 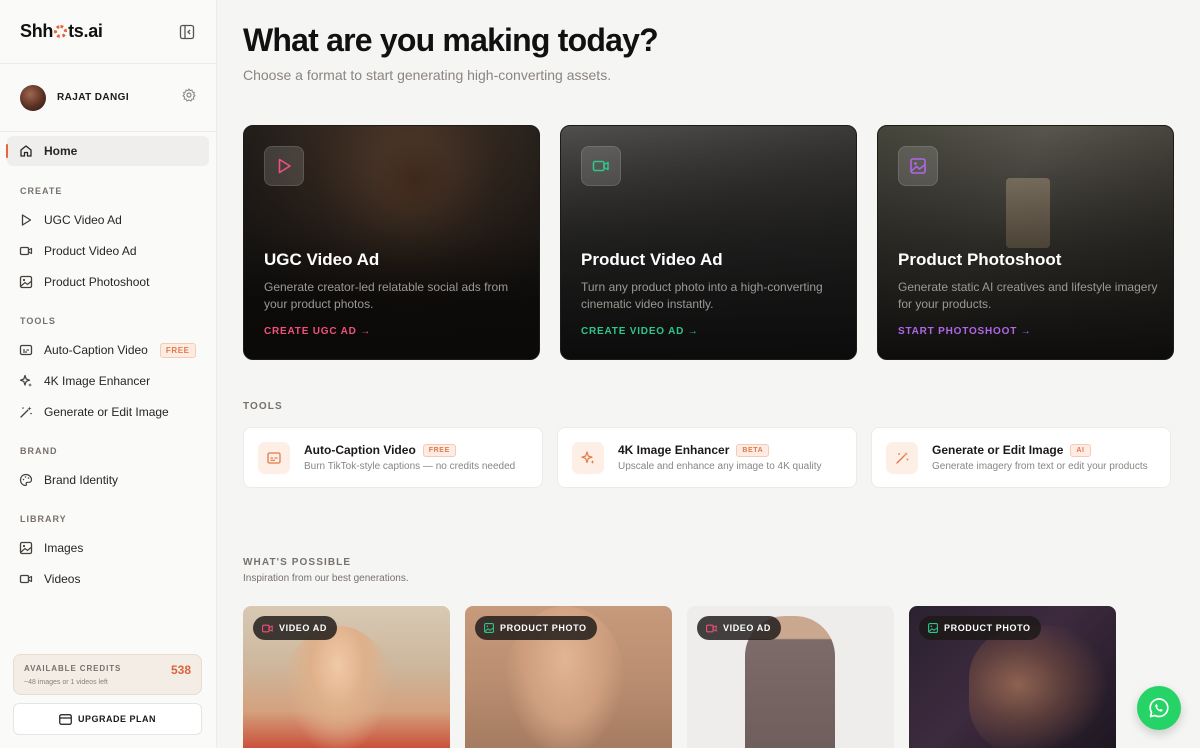 I want to click on card-title: Product Photoshoot, so click(x=980, y=259).